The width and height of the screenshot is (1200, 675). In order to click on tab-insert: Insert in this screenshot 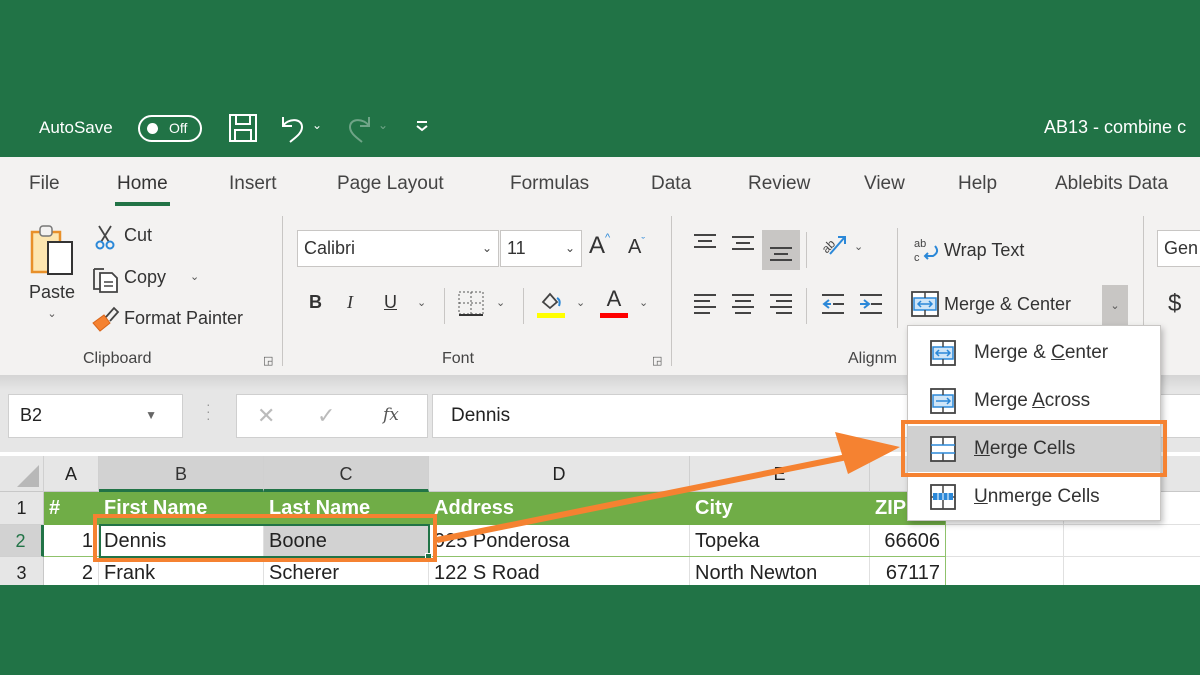, I will do `click(253, 184)`.